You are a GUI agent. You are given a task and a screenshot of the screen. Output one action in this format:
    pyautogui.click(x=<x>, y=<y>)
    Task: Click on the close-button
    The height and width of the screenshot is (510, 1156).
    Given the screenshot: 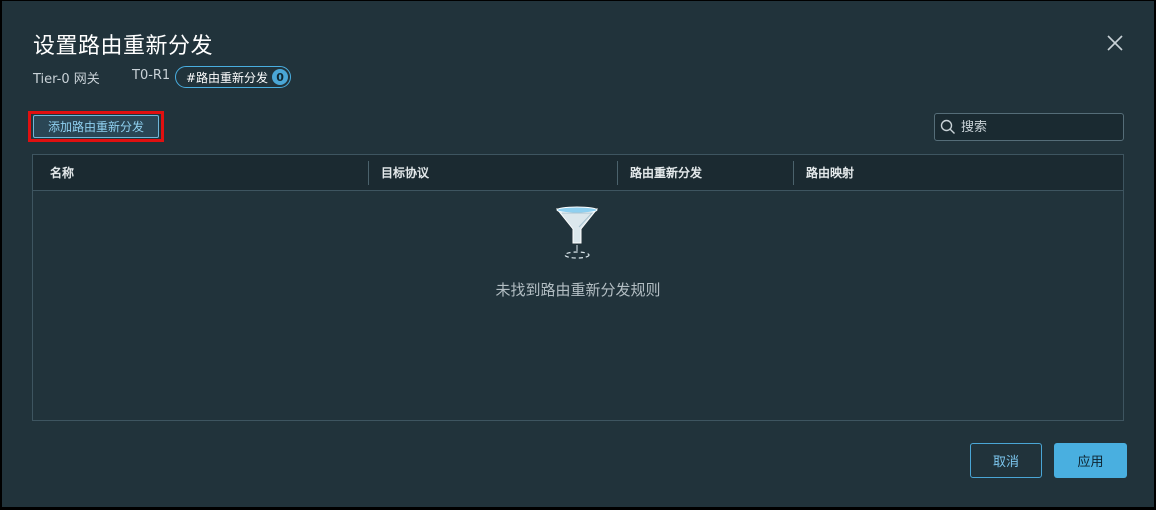 What is the action you would take?
    pyautogui.click(x=1115, y=43)
    